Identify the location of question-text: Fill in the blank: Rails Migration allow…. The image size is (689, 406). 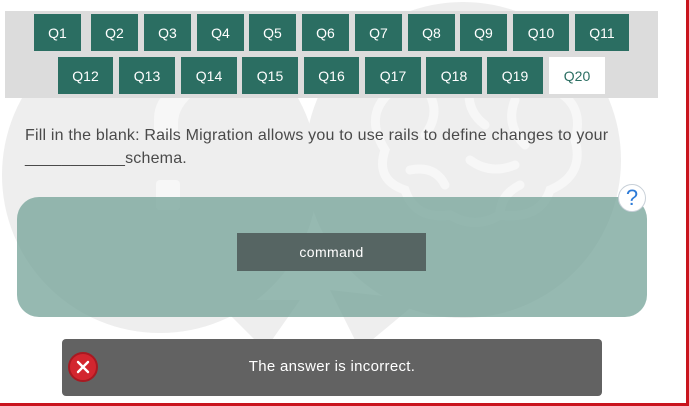
(317, 147).